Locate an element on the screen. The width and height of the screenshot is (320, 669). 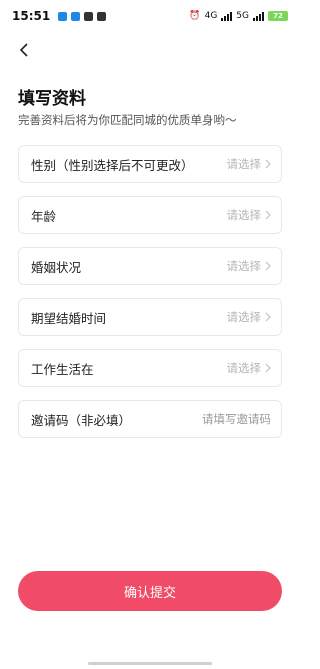
field-label: 工作生活在 is located at coordinates (62, 369).